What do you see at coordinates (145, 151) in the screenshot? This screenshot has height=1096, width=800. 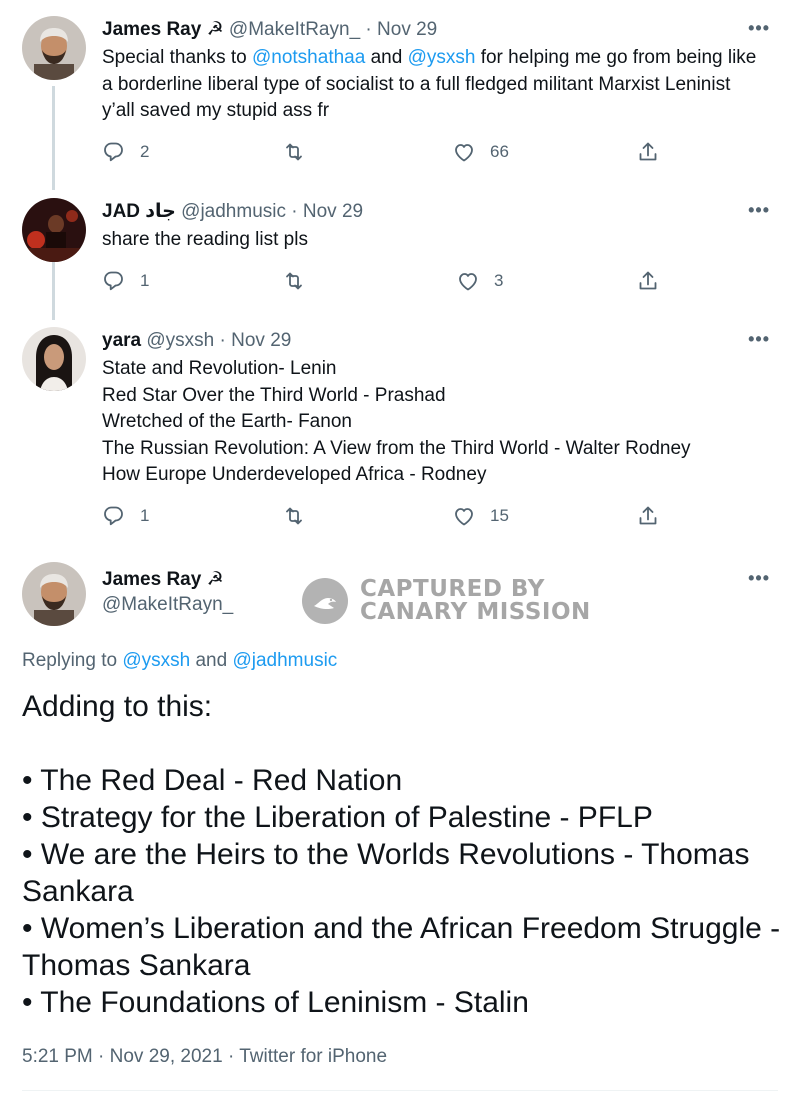 I see `reply-count: 2` at bounding box center [145, 151].